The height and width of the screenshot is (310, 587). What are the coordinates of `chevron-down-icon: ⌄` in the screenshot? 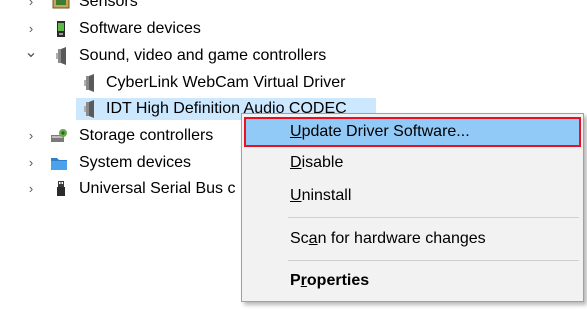 It's located at (31, 56).